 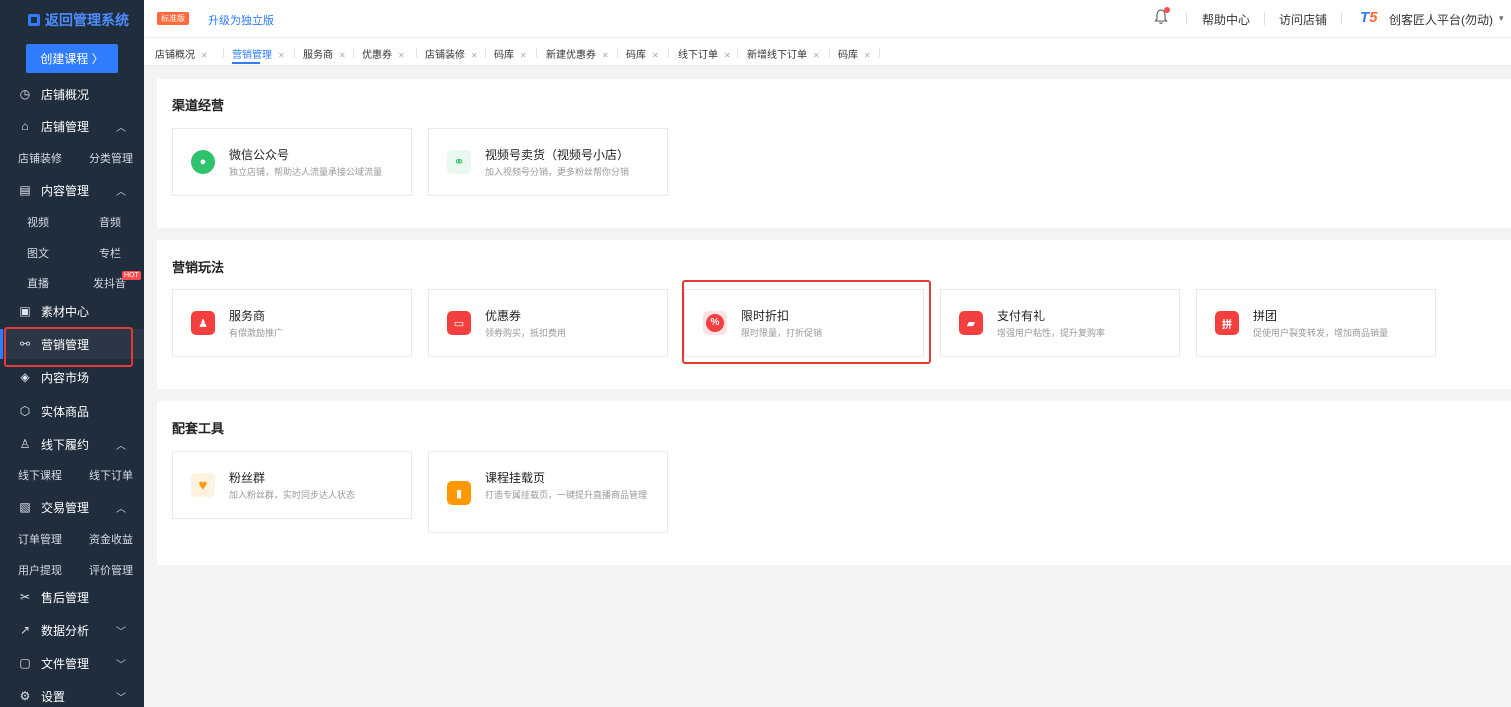 What do you see at coordinates (515, 478) in the screenshot?
I see `card-title: 课程挂载页` at bounding box center [515, 478].